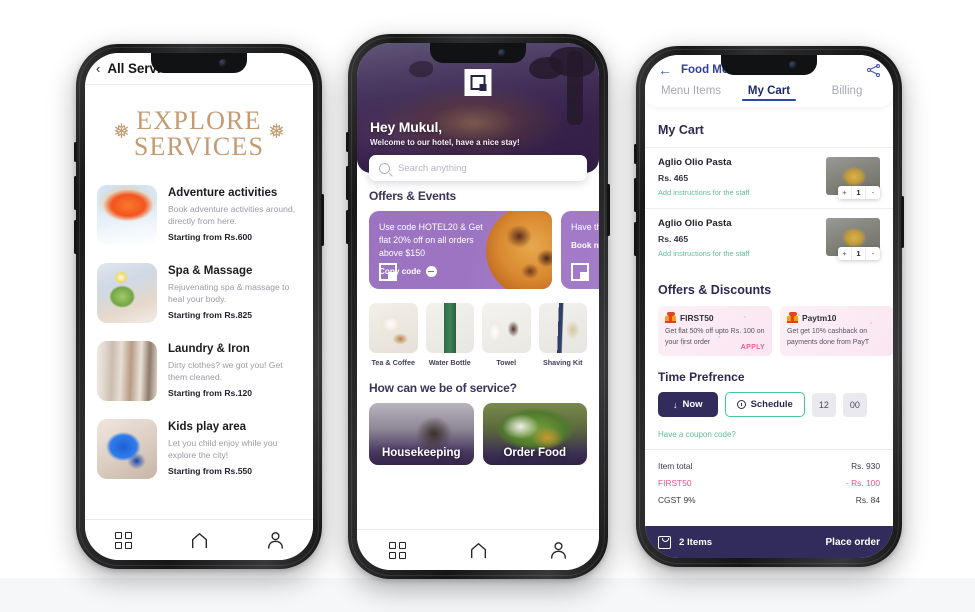 The width and height of the screenshot is (975, 612). What do you see at coordinates (769, 65) in the screenshot?
I see `phone-notch` at bounding box center [769, 65].